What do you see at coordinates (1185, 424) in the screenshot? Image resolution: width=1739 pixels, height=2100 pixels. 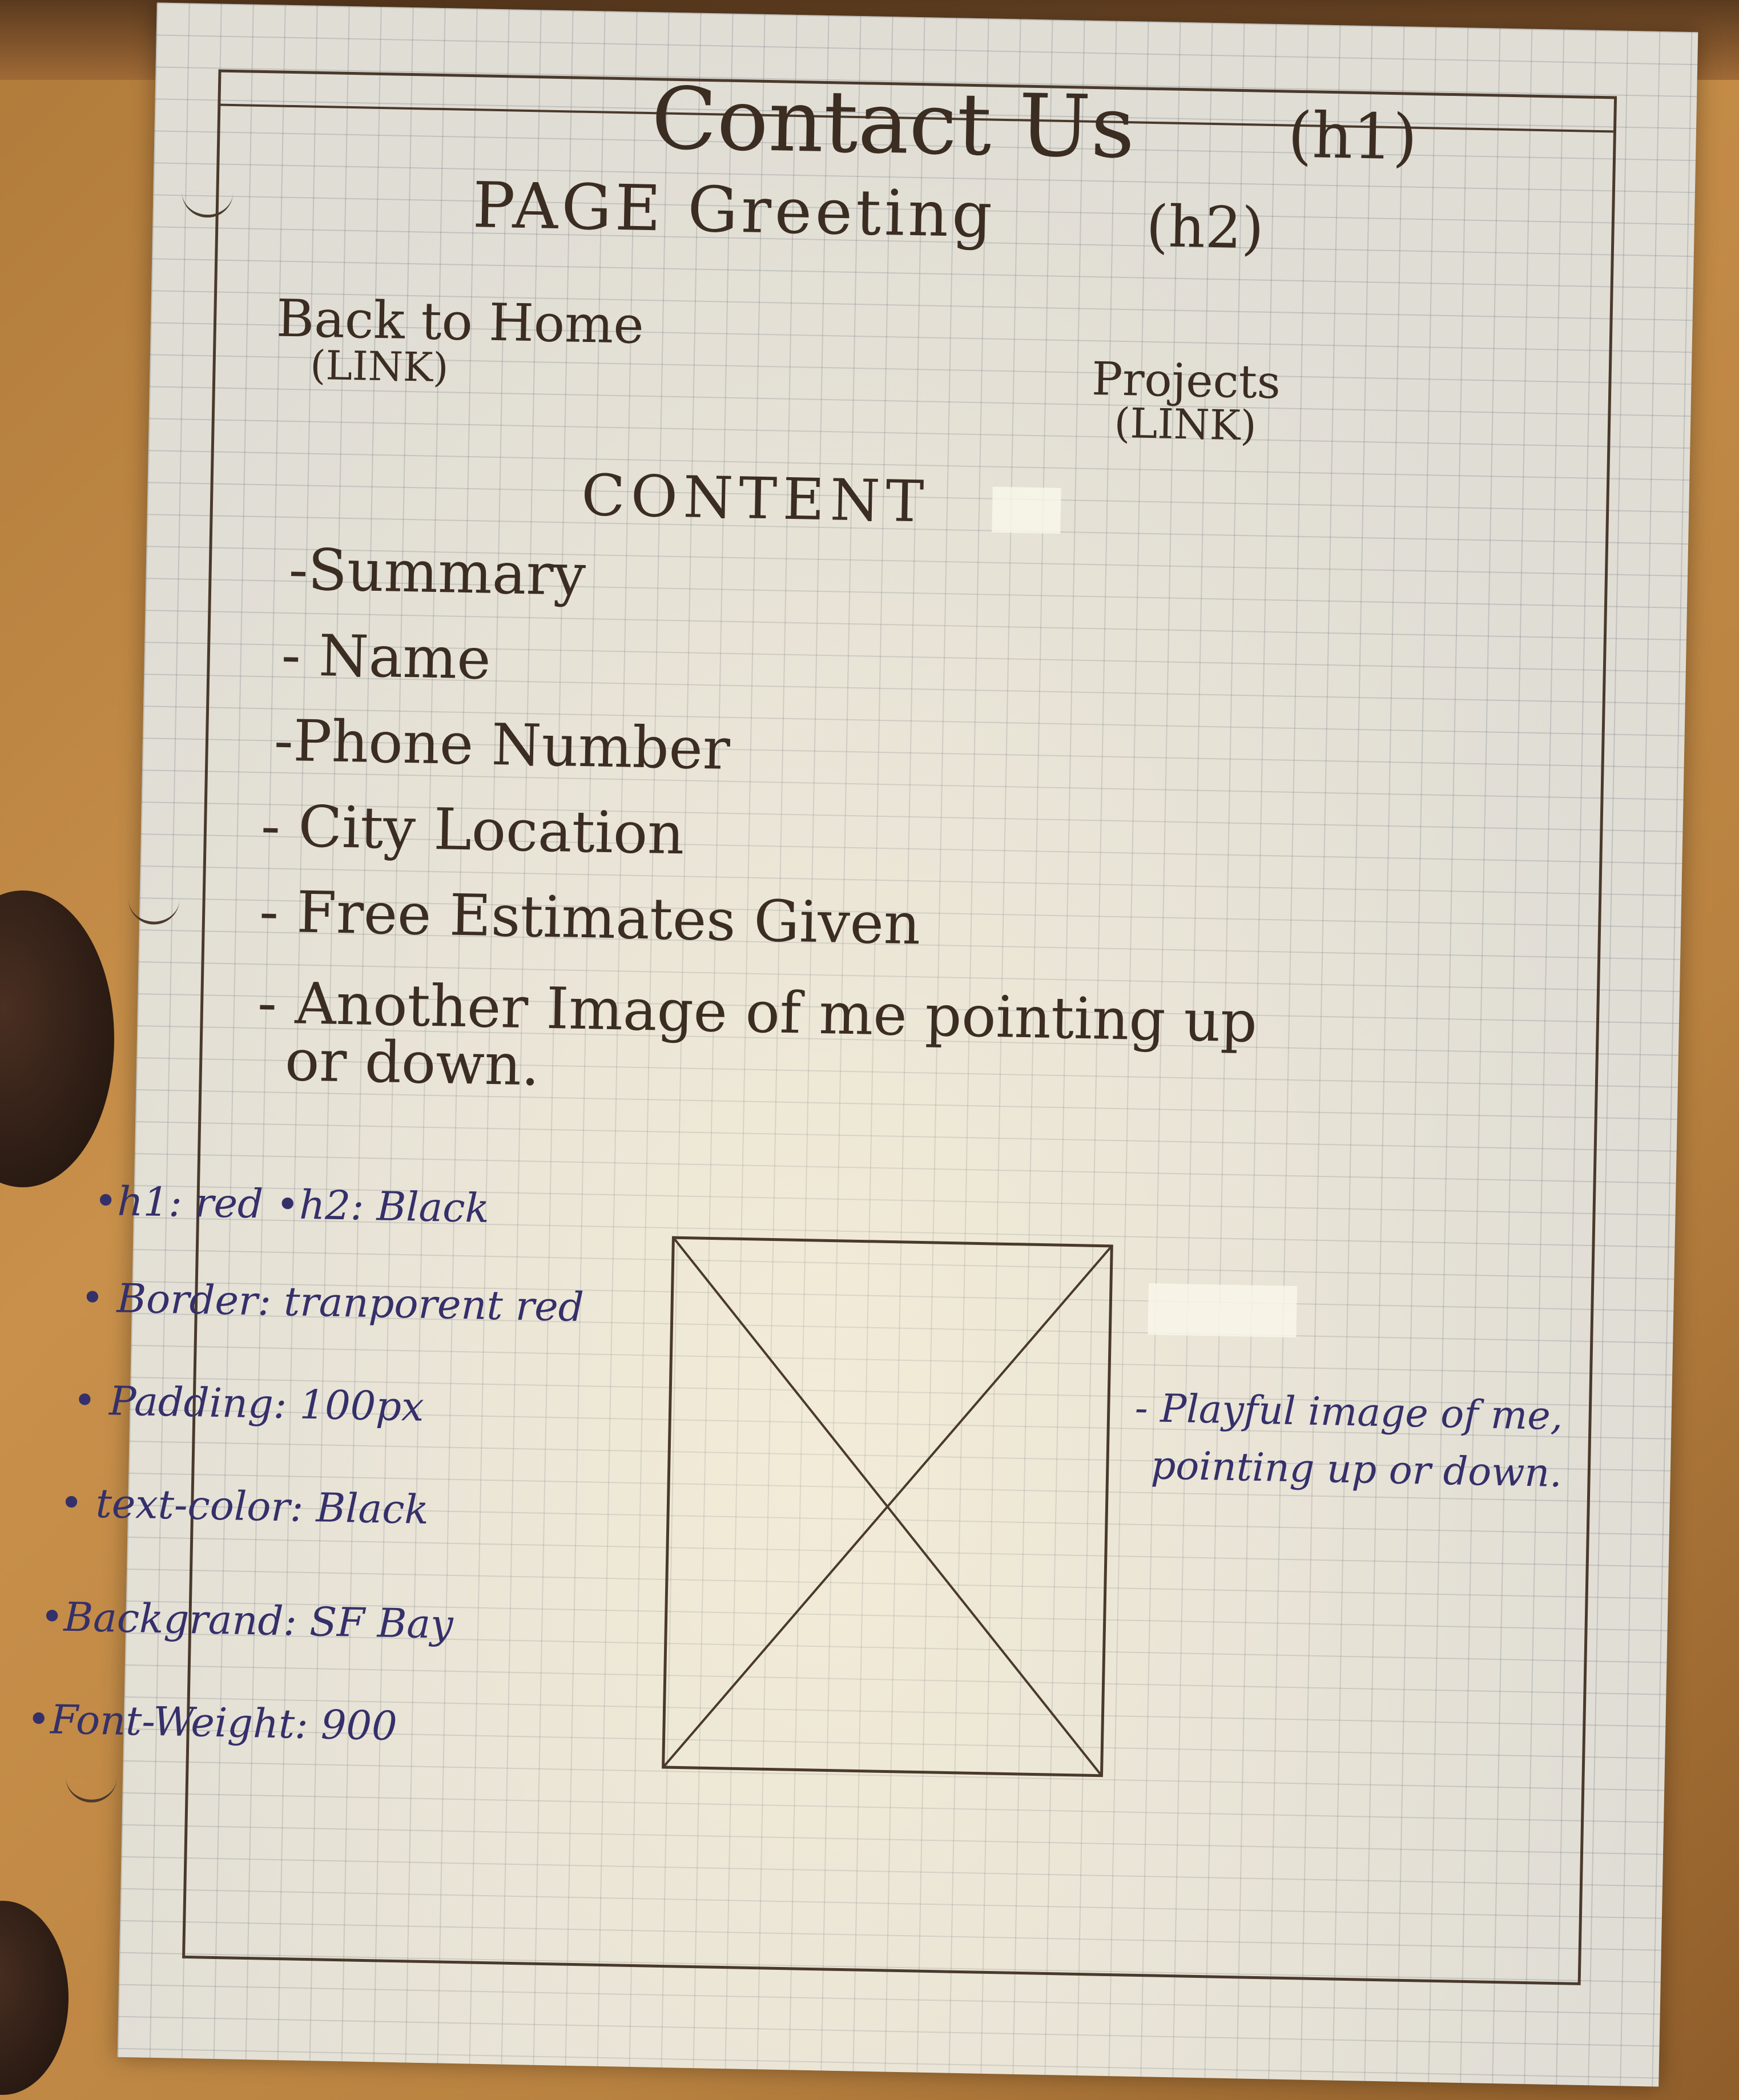 I see `projects-link-note: (LINK)` at bounding box center [1185, 424].